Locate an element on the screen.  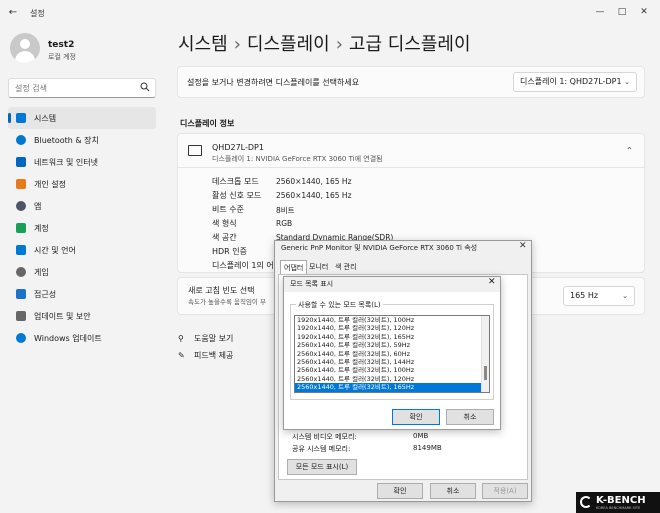
modes-cancel-button: 취소 is located at coordinates (470, 417).